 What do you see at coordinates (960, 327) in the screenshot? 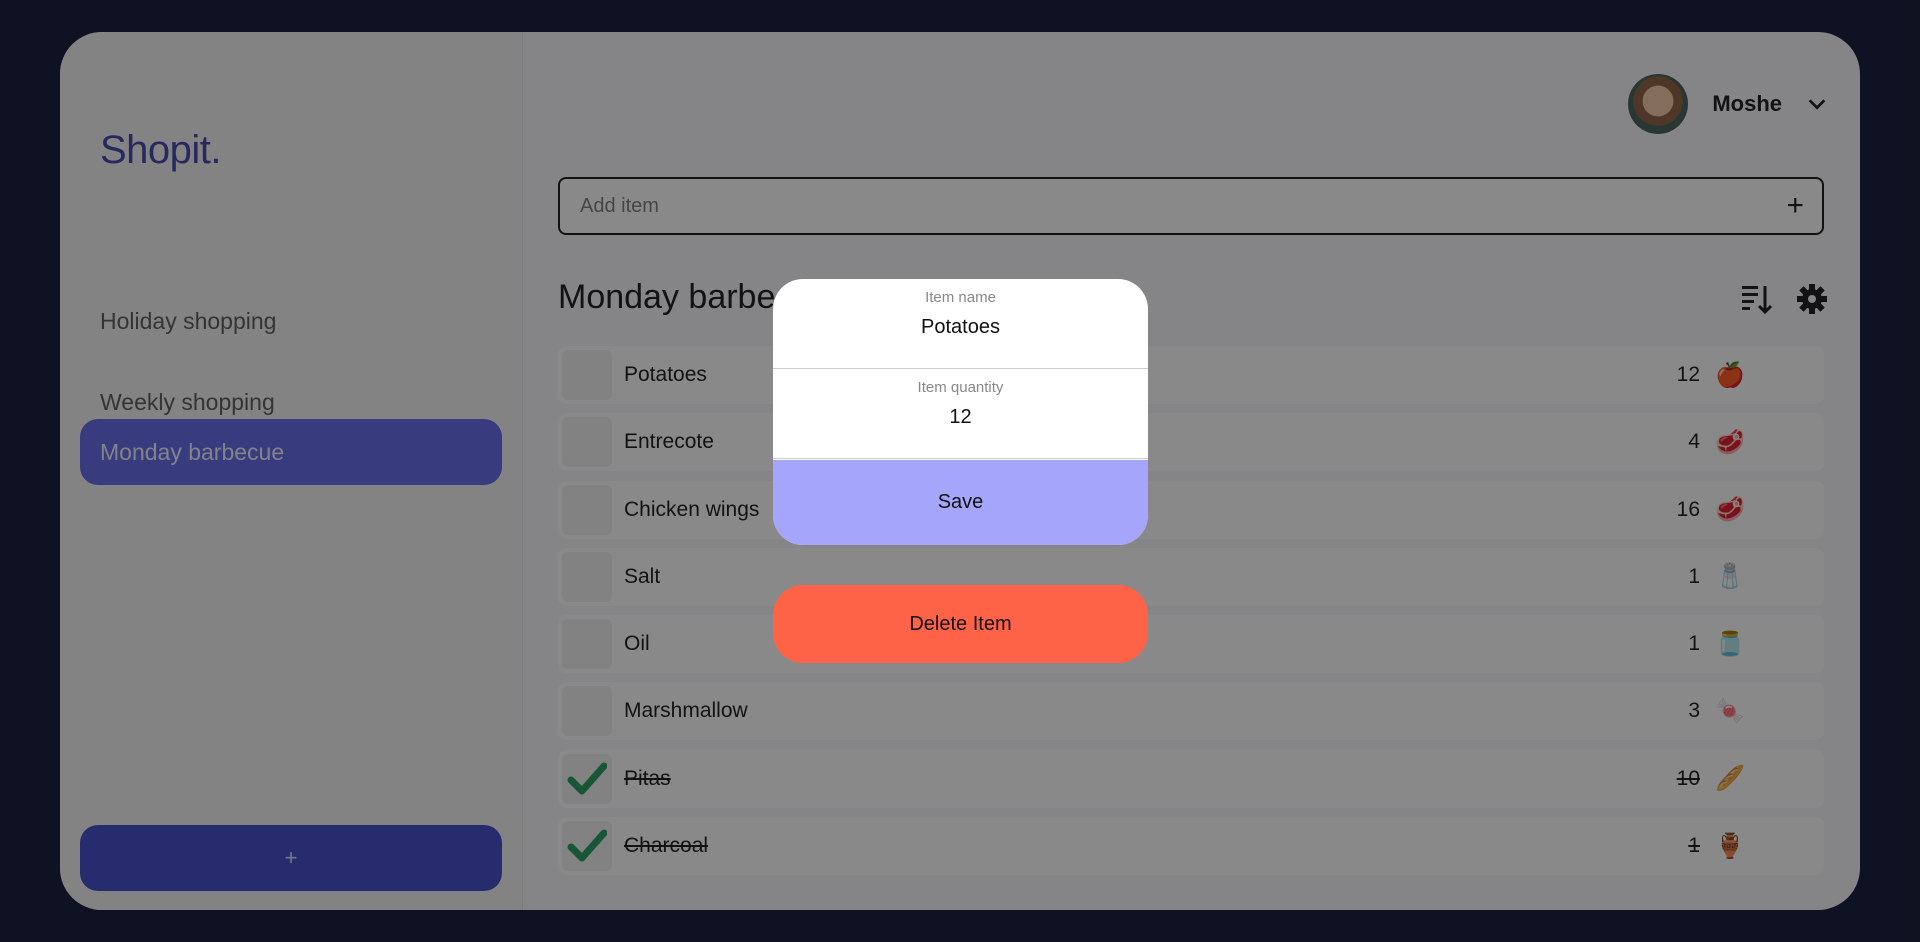
I see `item-name-value: Potatoes` at bounding box center [960, 327].